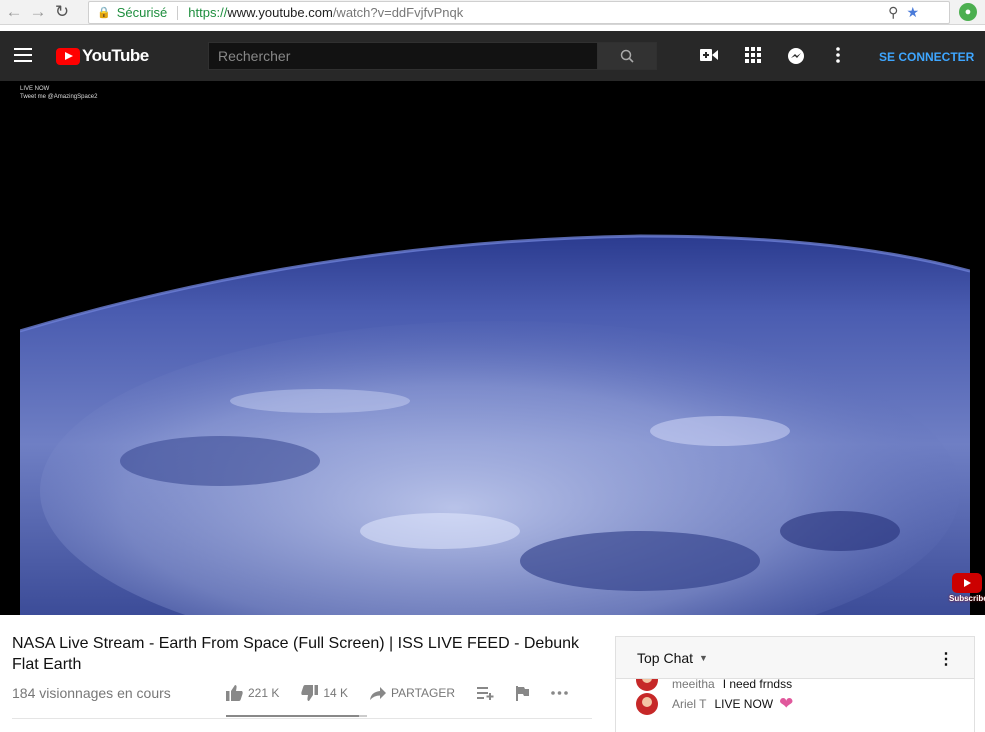  Describe the element at coordinates (968, 12) in the screenshot. I see `extension-icon: ●` at that location.